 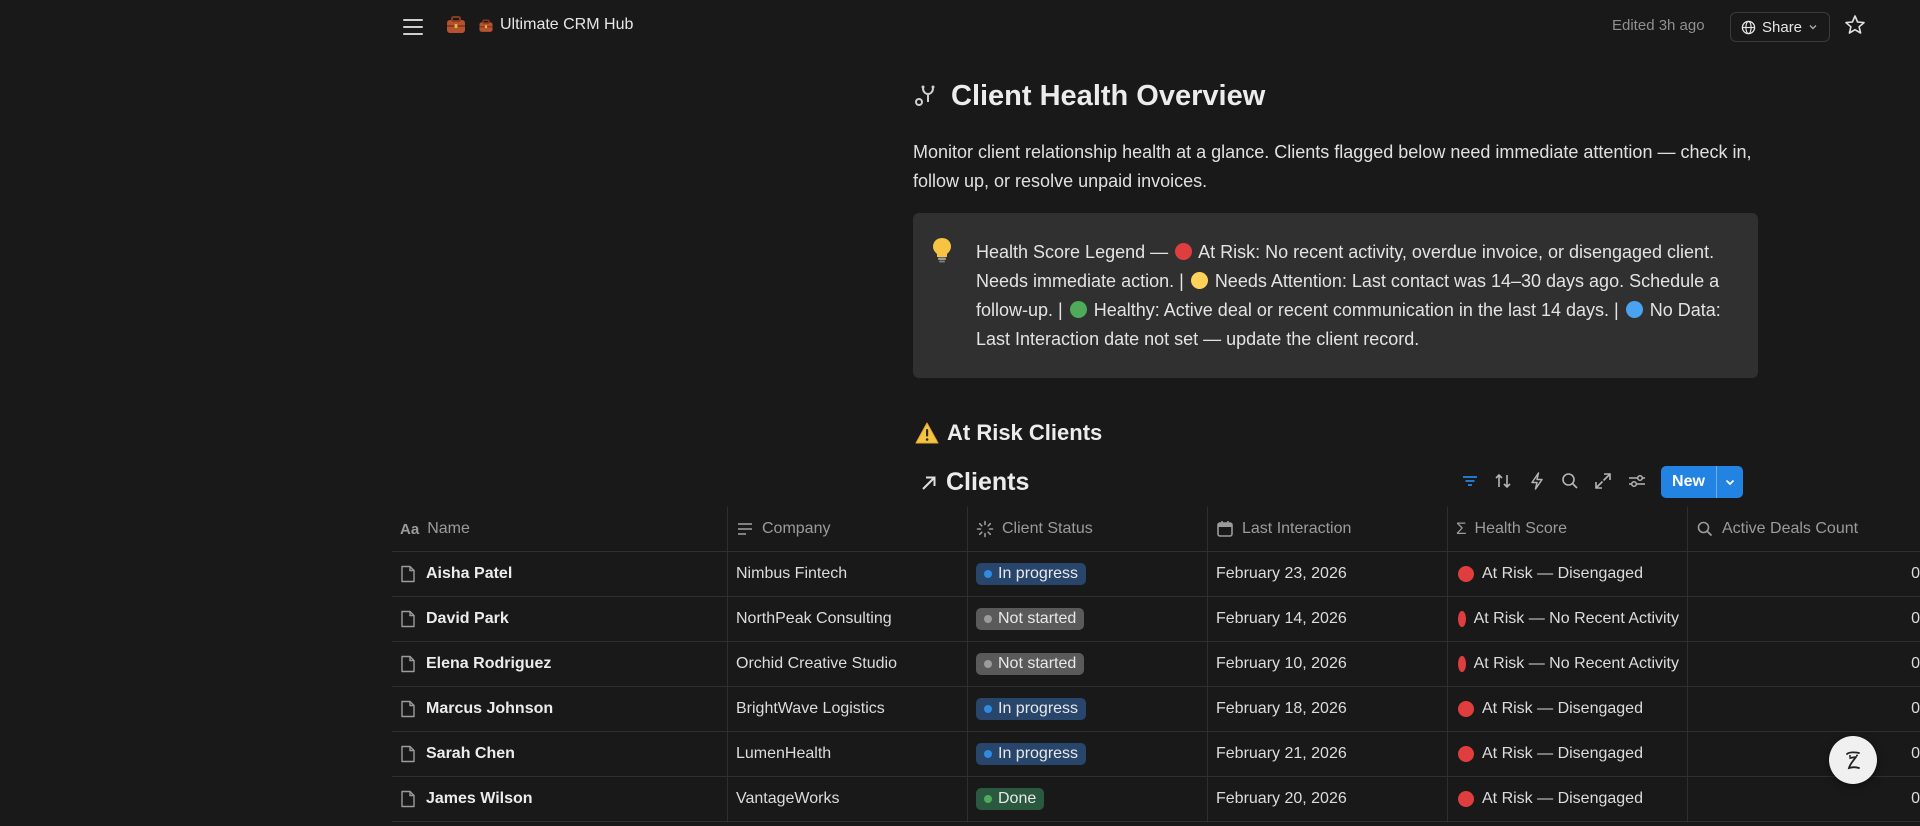 I want to click on last-interaction-date: February 23, 2026, so click(x=1281, y=573).